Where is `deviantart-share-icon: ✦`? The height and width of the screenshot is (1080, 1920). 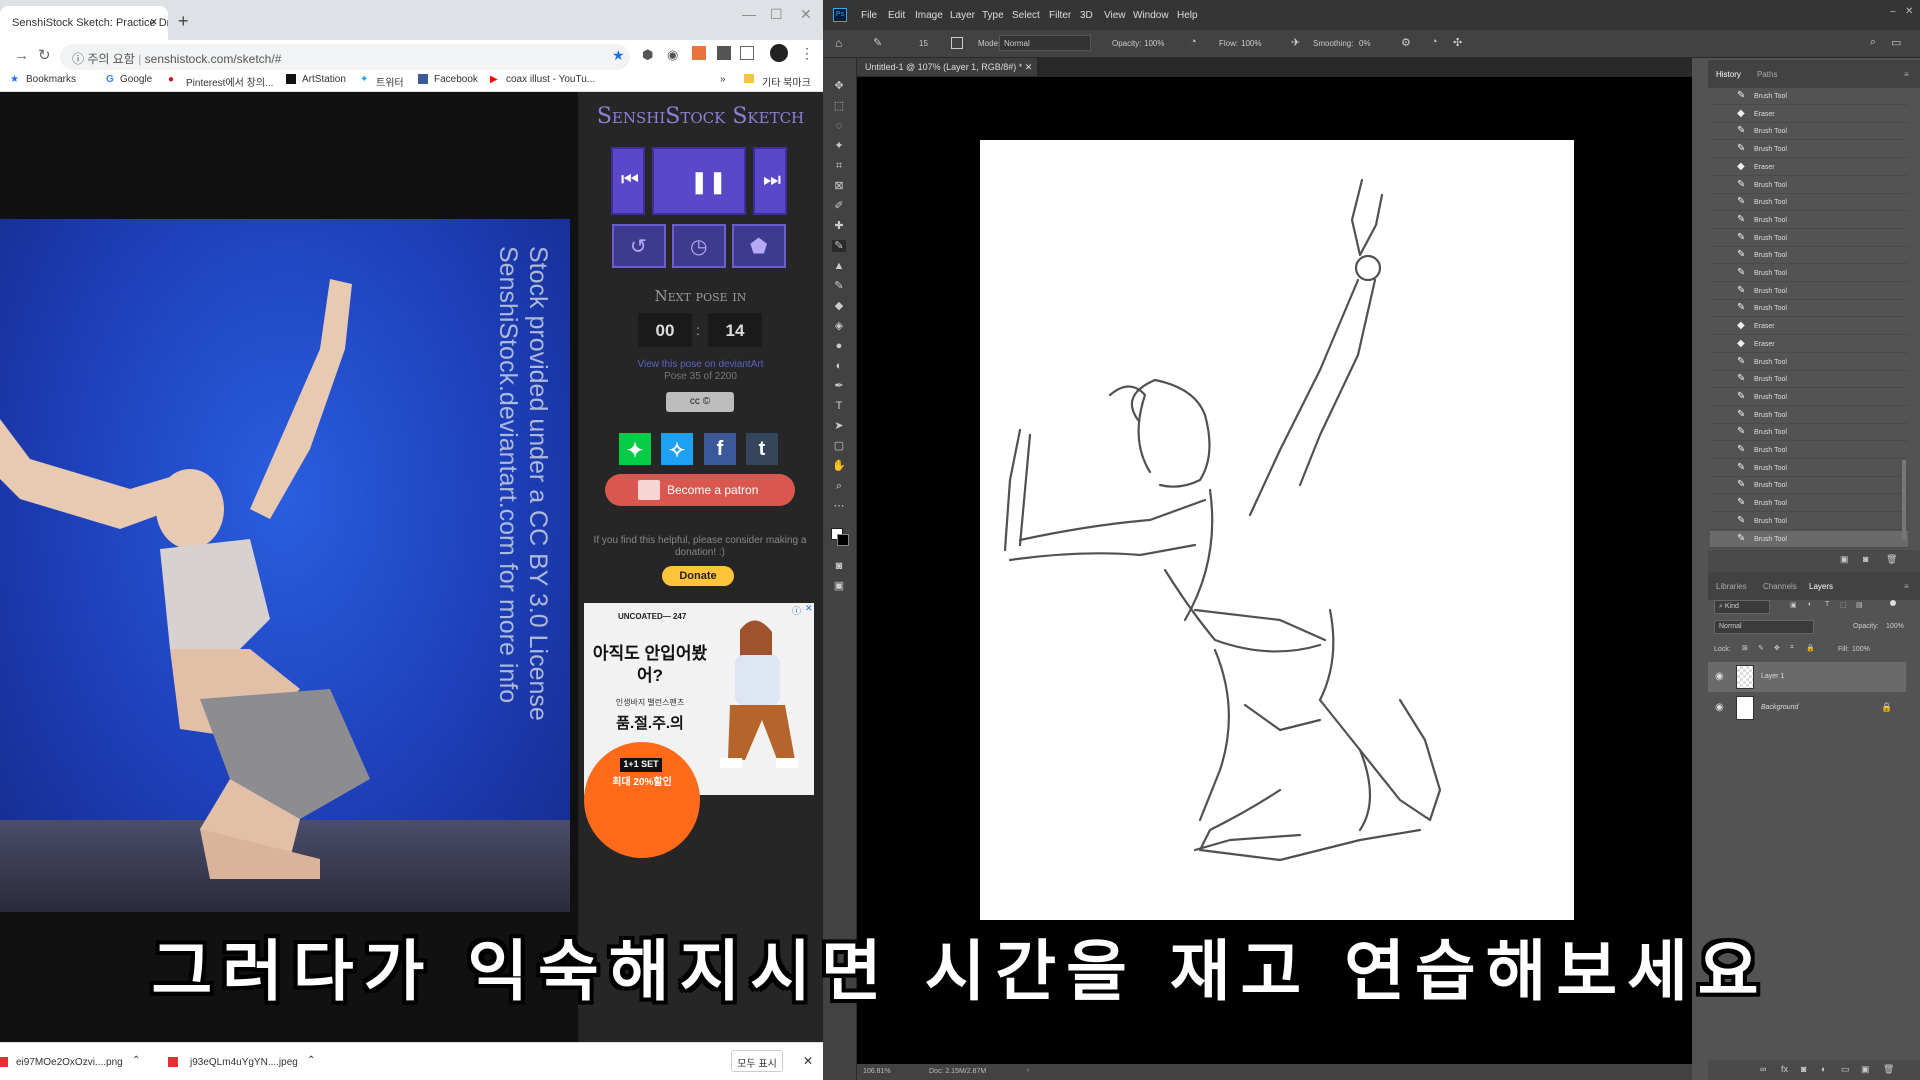 deviantart-share-icon: ✦ is located at coordinates (635, 449).